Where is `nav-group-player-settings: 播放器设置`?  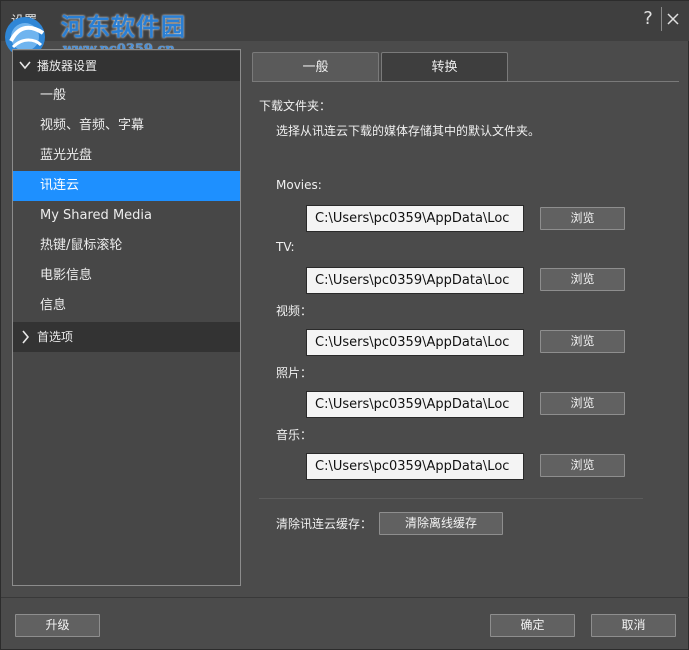
nav-group-player-settings: 播放器设置 is located at coordinates (126, 66).